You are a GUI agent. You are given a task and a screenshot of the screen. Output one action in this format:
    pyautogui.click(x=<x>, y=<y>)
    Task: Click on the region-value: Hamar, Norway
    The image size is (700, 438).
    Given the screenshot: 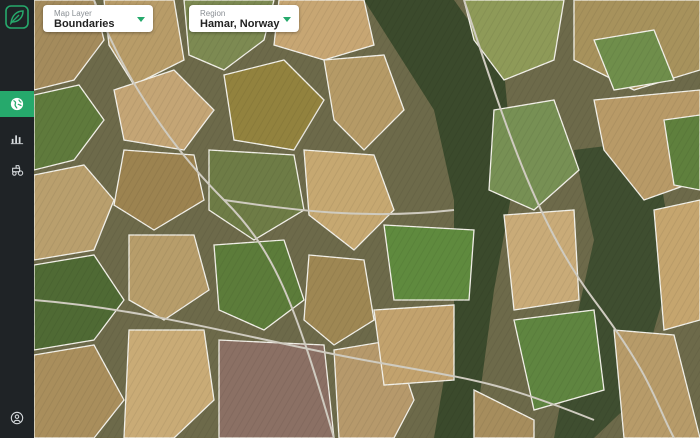 What is the action you would take?
    pyautogui.click(x=240, y=24)
    